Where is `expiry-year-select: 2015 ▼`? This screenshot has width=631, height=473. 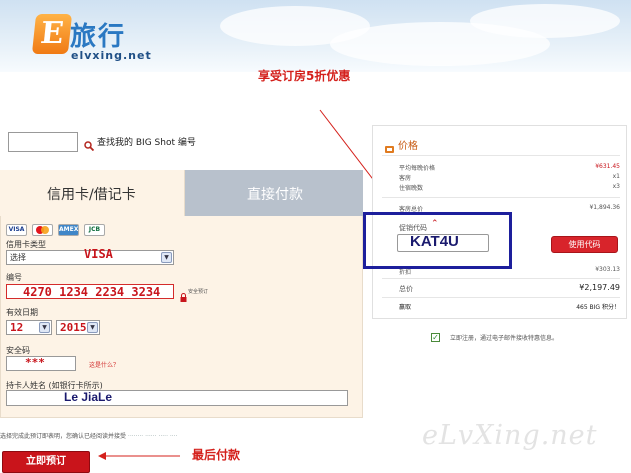
expiry-year-select: 2015 ▼ is located at coordinates (78, 327).